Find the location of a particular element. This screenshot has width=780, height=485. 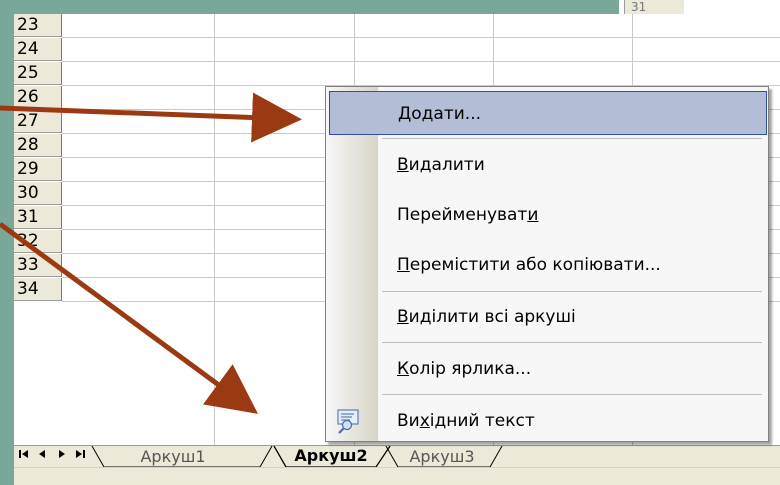

menu-item-label: Видалити is located at coordinates (441, 165).